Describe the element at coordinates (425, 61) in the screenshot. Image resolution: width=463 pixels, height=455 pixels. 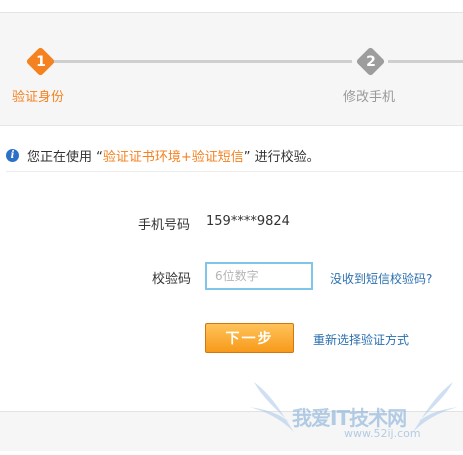
I see `step-track-tail` at that location.